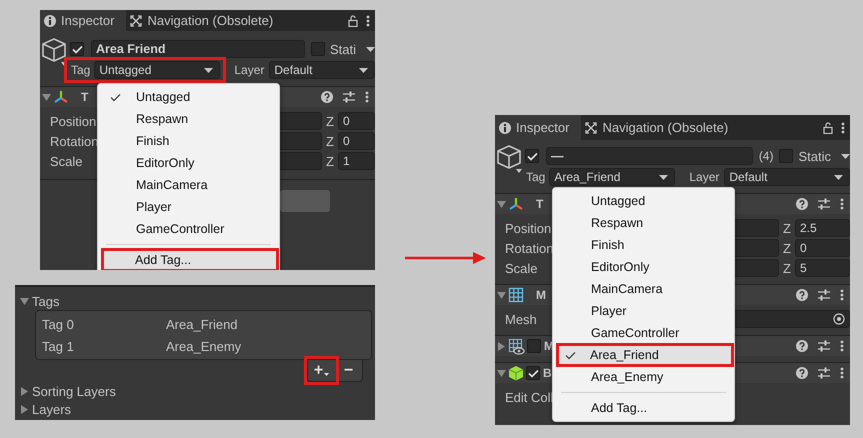 The height and width of the screenshot is (438, 863). What do you see at coordinates (58, 346) in the screenshot?
I see `tag-index: Tag 1` at bounding box center [58, 346].